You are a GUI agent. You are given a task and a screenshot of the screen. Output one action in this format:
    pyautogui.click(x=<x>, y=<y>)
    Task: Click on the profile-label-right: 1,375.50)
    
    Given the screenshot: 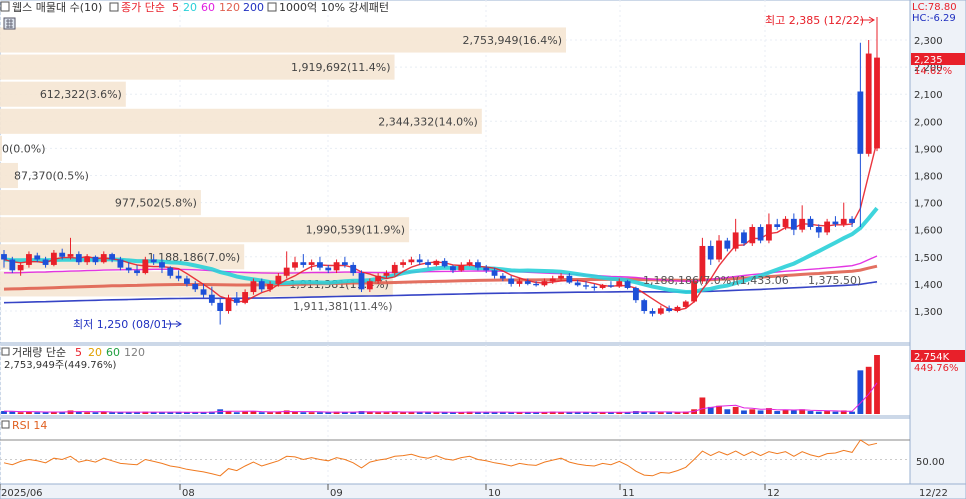 What is the action you would take?
    pyautogui.click(x=834, y=280)
    